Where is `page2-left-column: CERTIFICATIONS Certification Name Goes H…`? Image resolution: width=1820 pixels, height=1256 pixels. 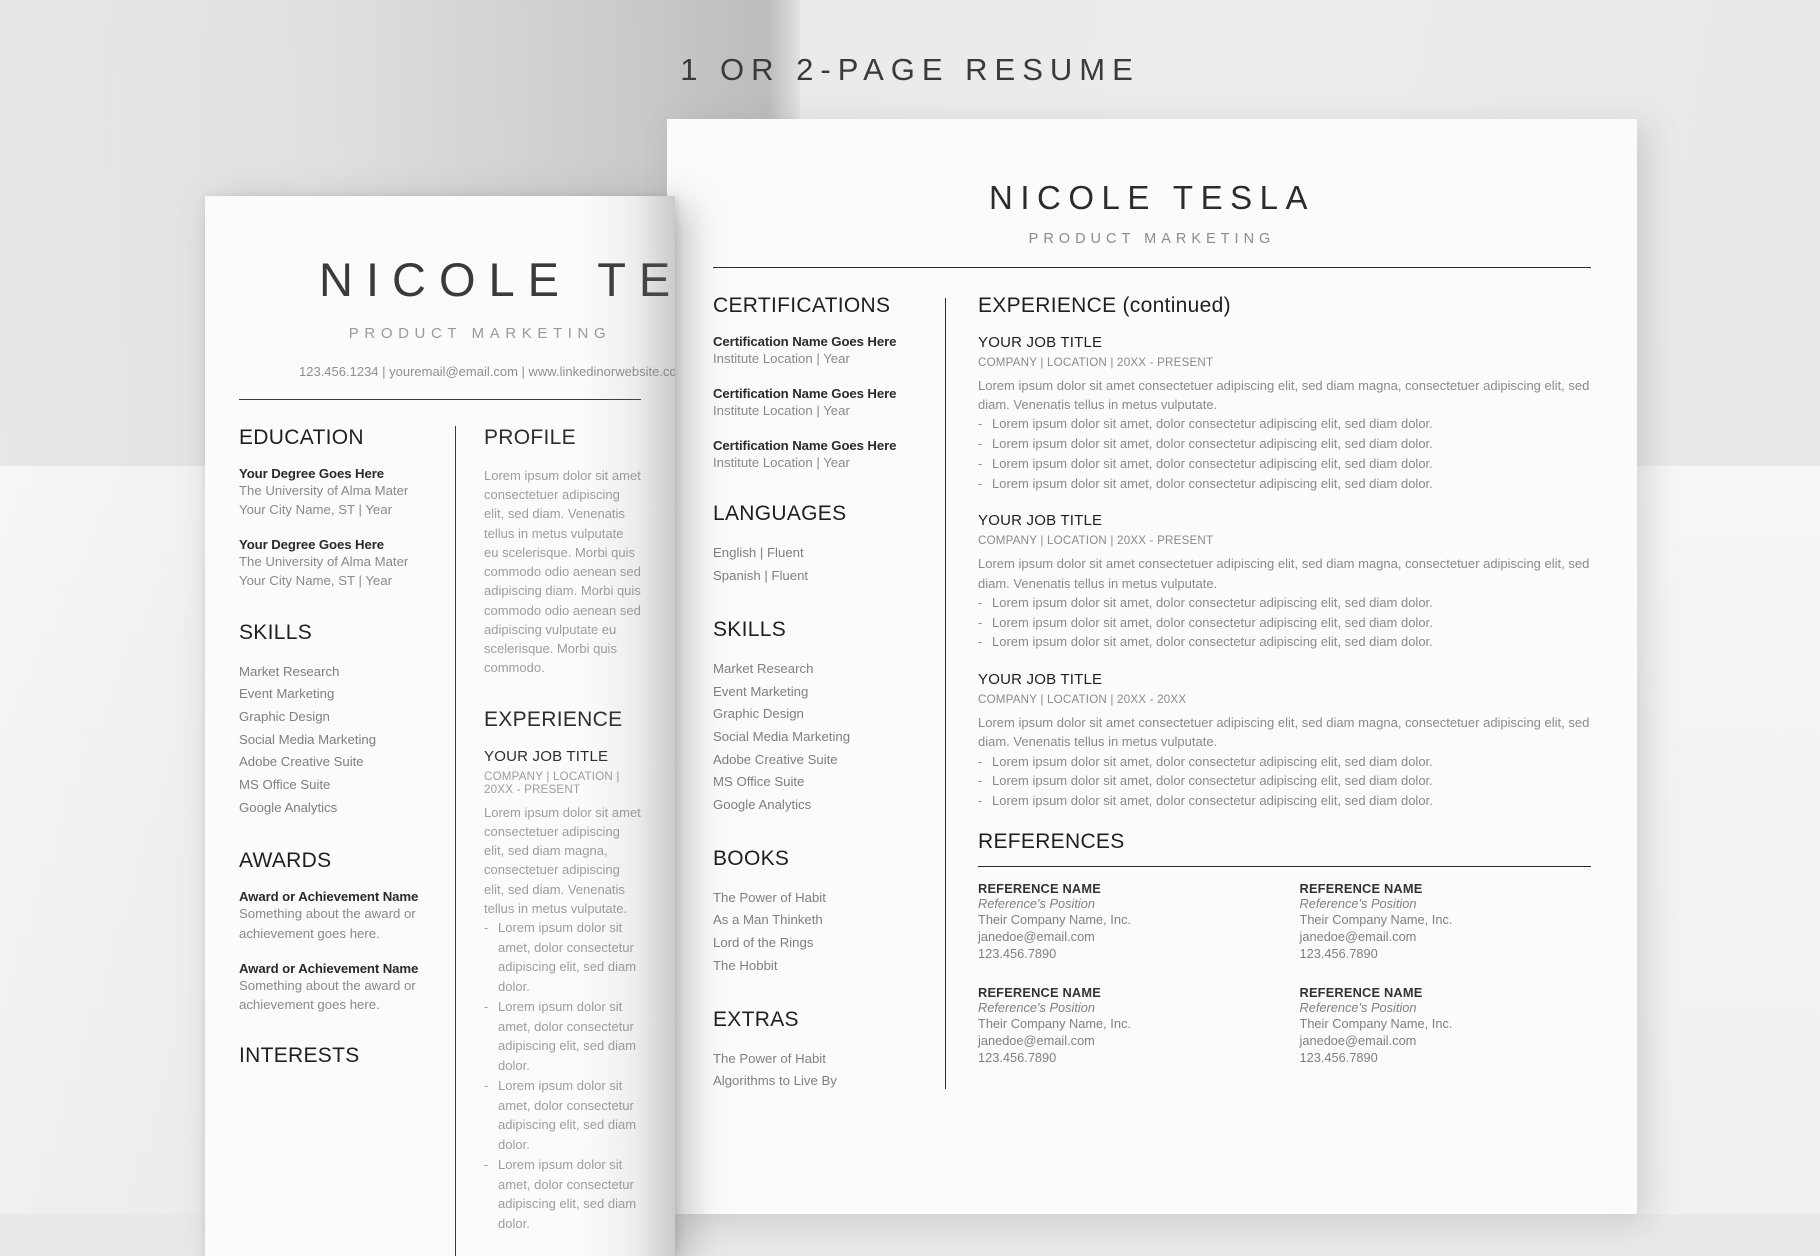 page2-left-column: CERTIFICATIONS Certification Name Goes H… is located at coordinates (829, 693).